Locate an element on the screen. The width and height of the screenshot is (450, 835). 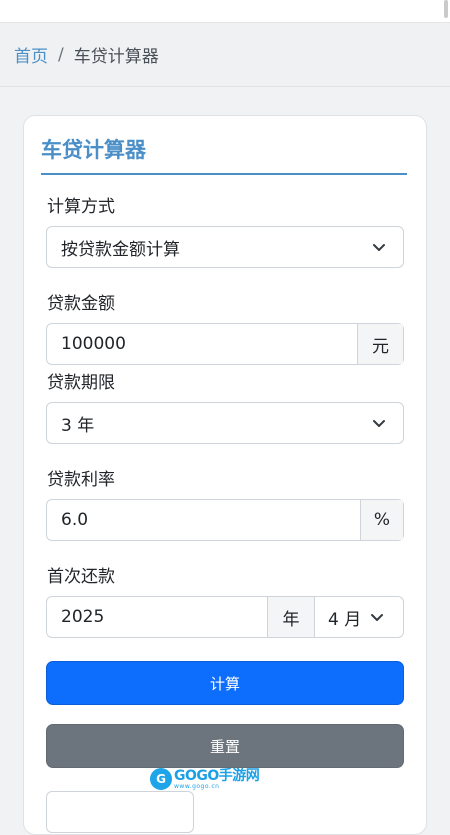
term-label: 贷款期限 is located at coordinates (81, 383).